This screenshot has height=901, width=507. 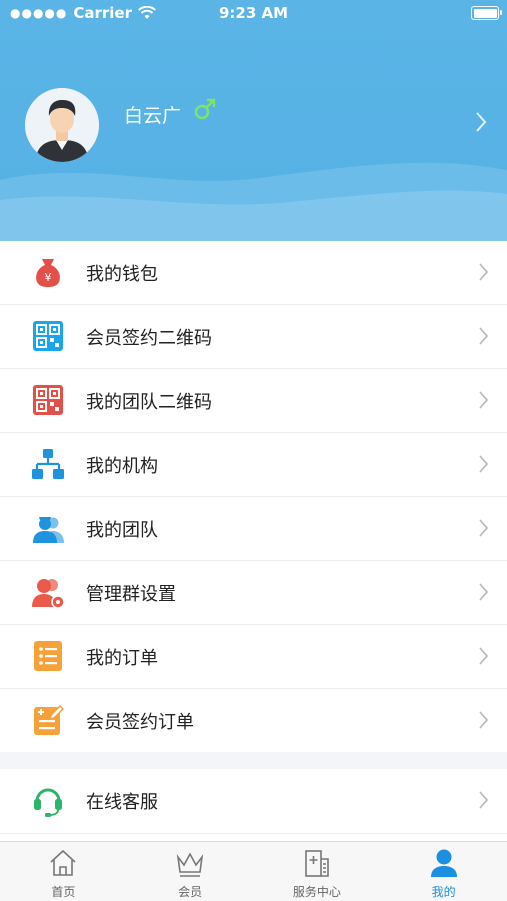 I want to click on user-icon, so click(x=443, y=863).